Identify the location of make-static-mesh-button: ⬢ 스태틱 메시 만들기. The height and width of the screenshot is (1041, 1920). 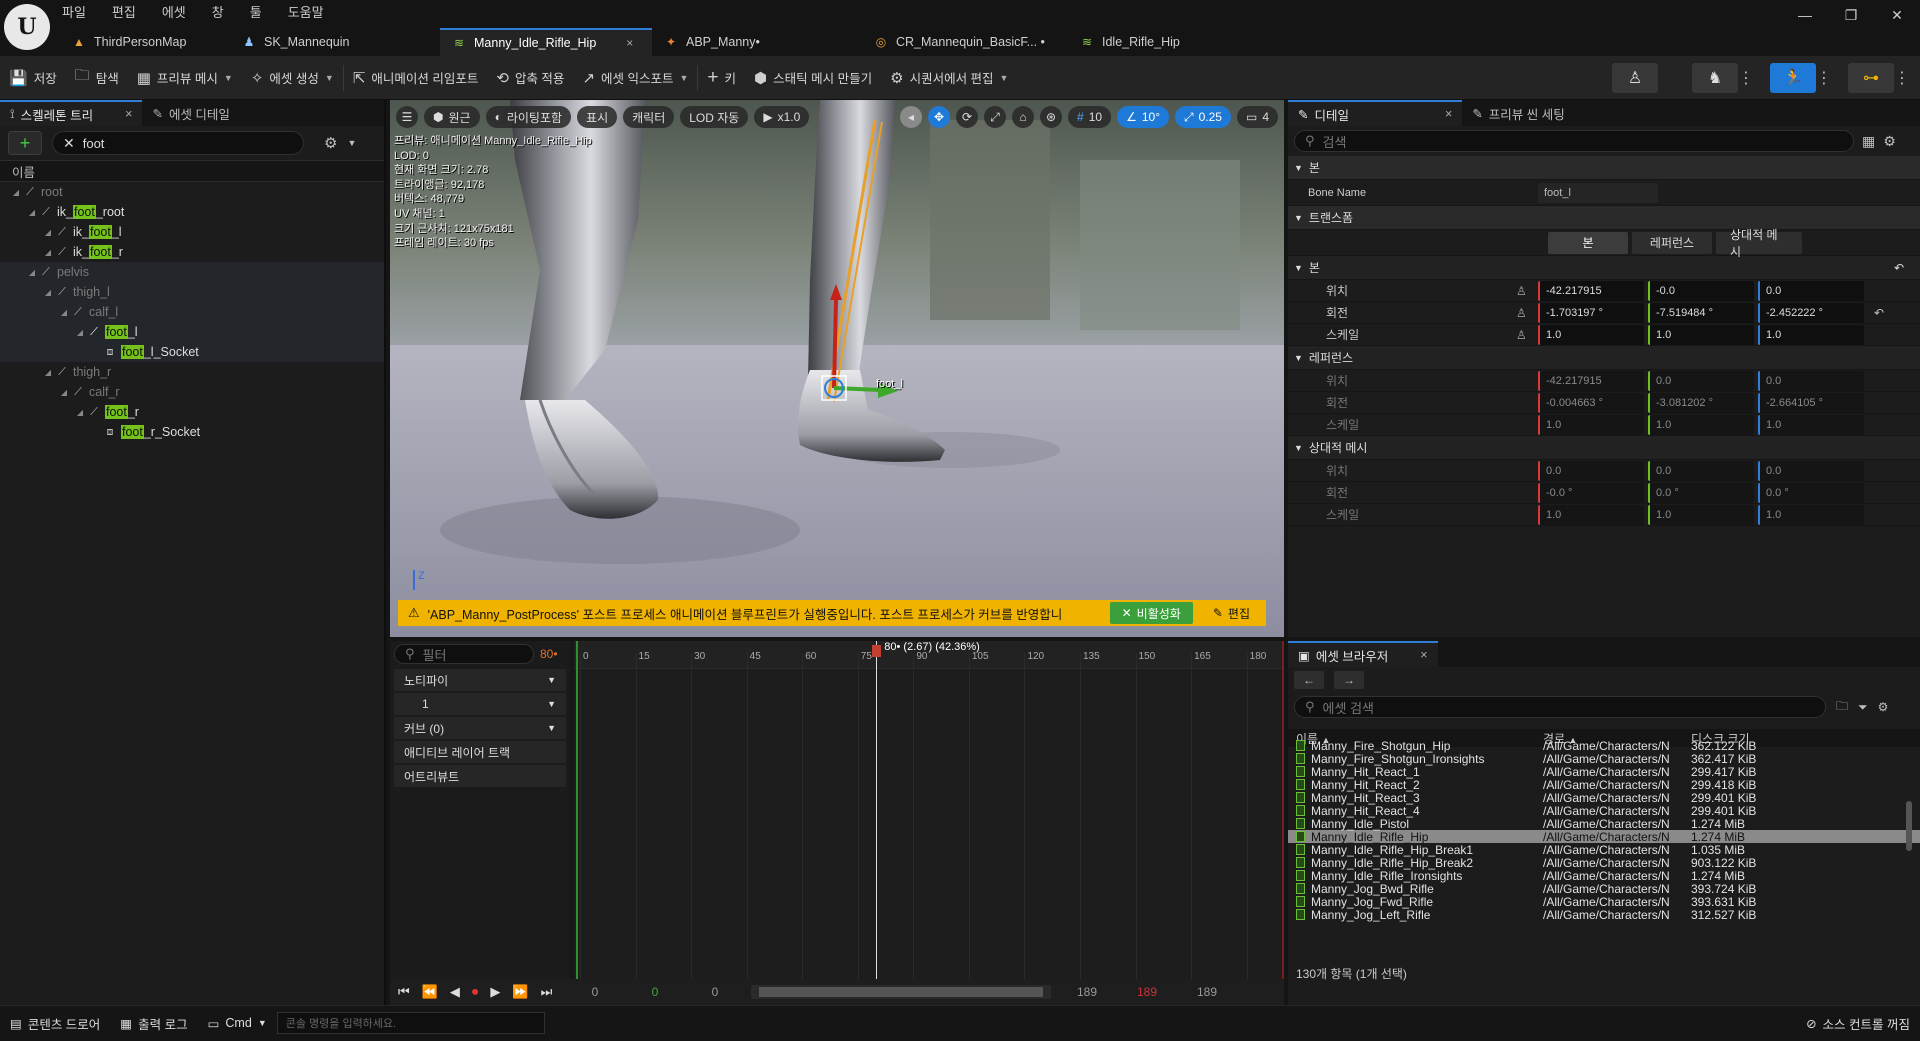
(813, 78).